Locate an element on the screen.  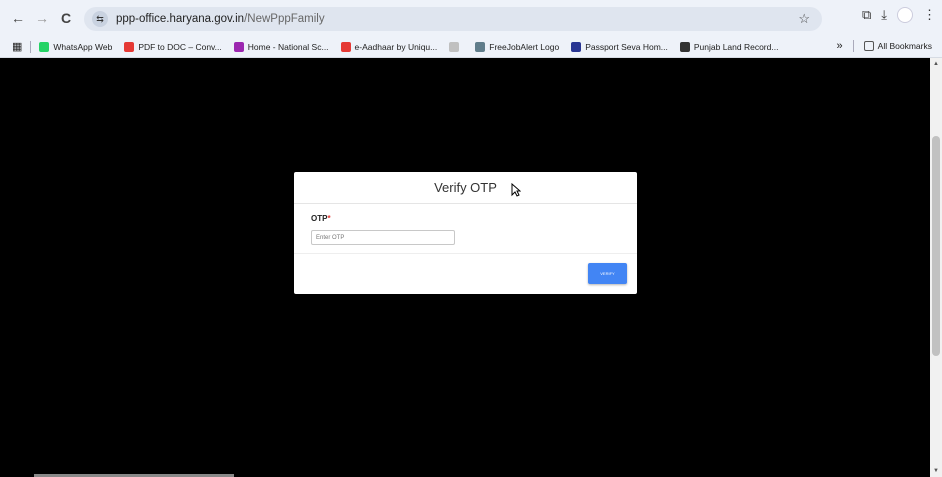
otp-label-text: OTP is located at coordinates (319, 218).